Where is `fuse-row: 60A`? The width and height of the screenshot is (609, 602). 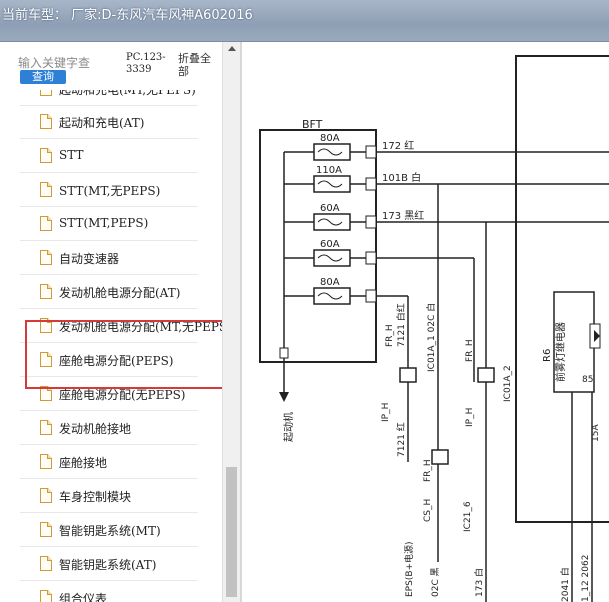 fuse-row: 60A is located at coordinates (379, 310).